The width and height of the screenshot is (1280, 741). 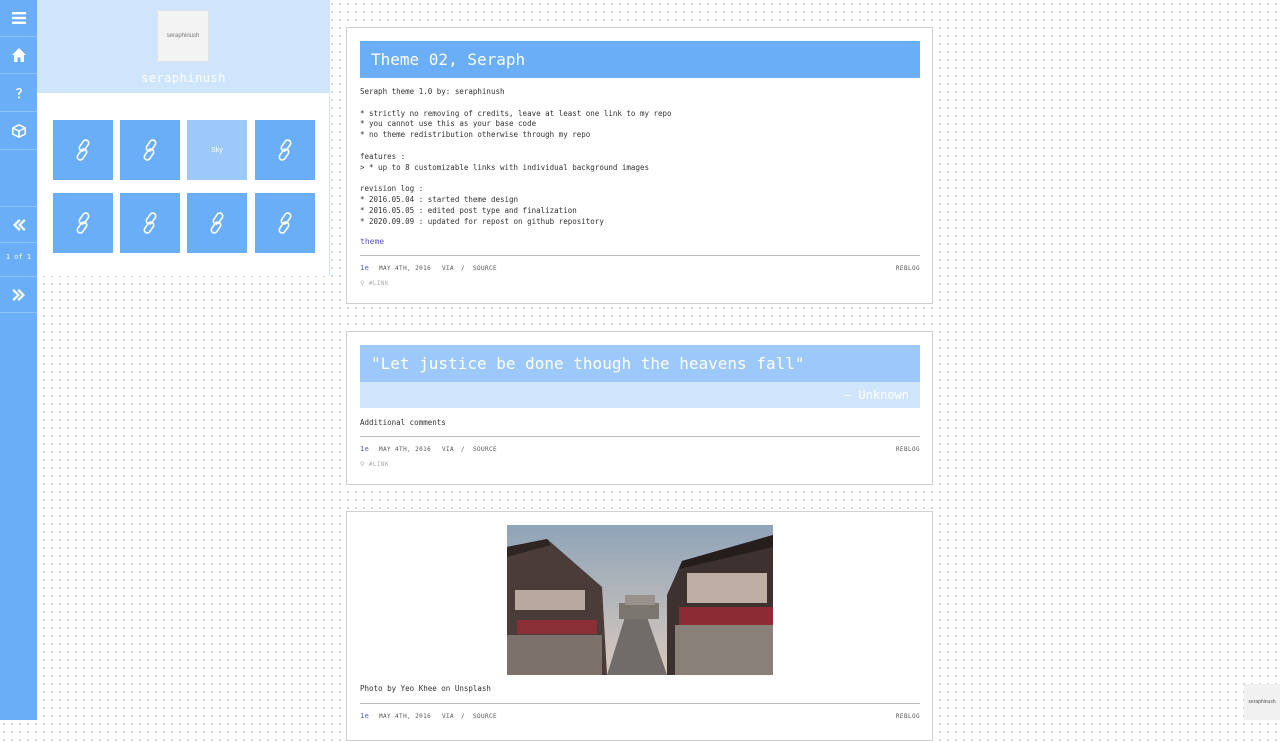 I want to click on cube-icon, so click(x=18, y=131).